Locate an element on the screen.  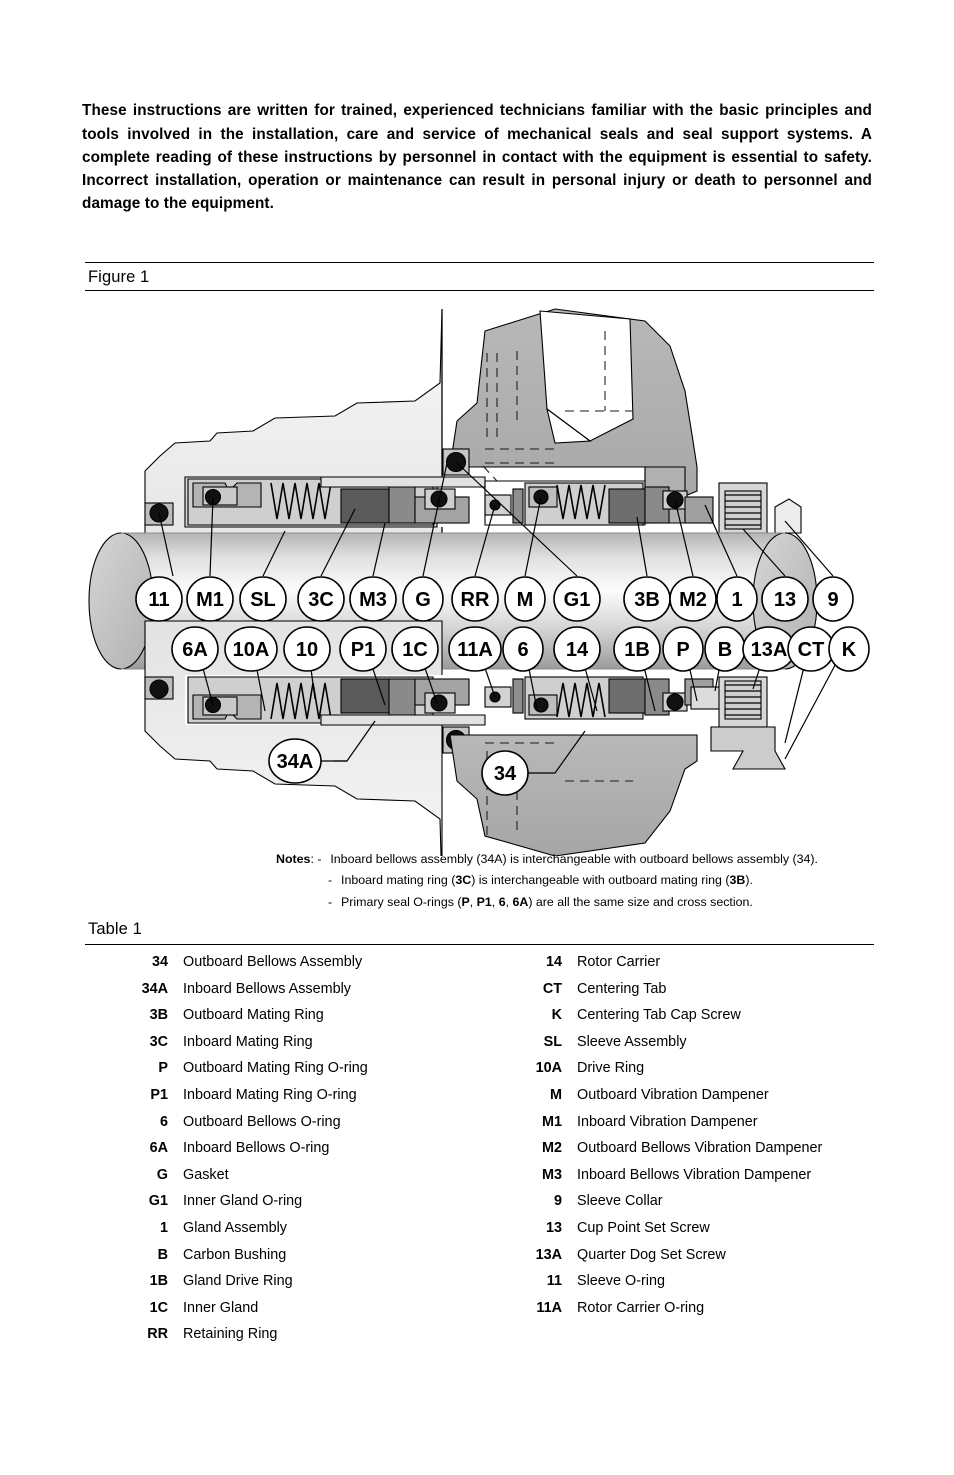
callout-label: K is located at coordinates (849, 650).